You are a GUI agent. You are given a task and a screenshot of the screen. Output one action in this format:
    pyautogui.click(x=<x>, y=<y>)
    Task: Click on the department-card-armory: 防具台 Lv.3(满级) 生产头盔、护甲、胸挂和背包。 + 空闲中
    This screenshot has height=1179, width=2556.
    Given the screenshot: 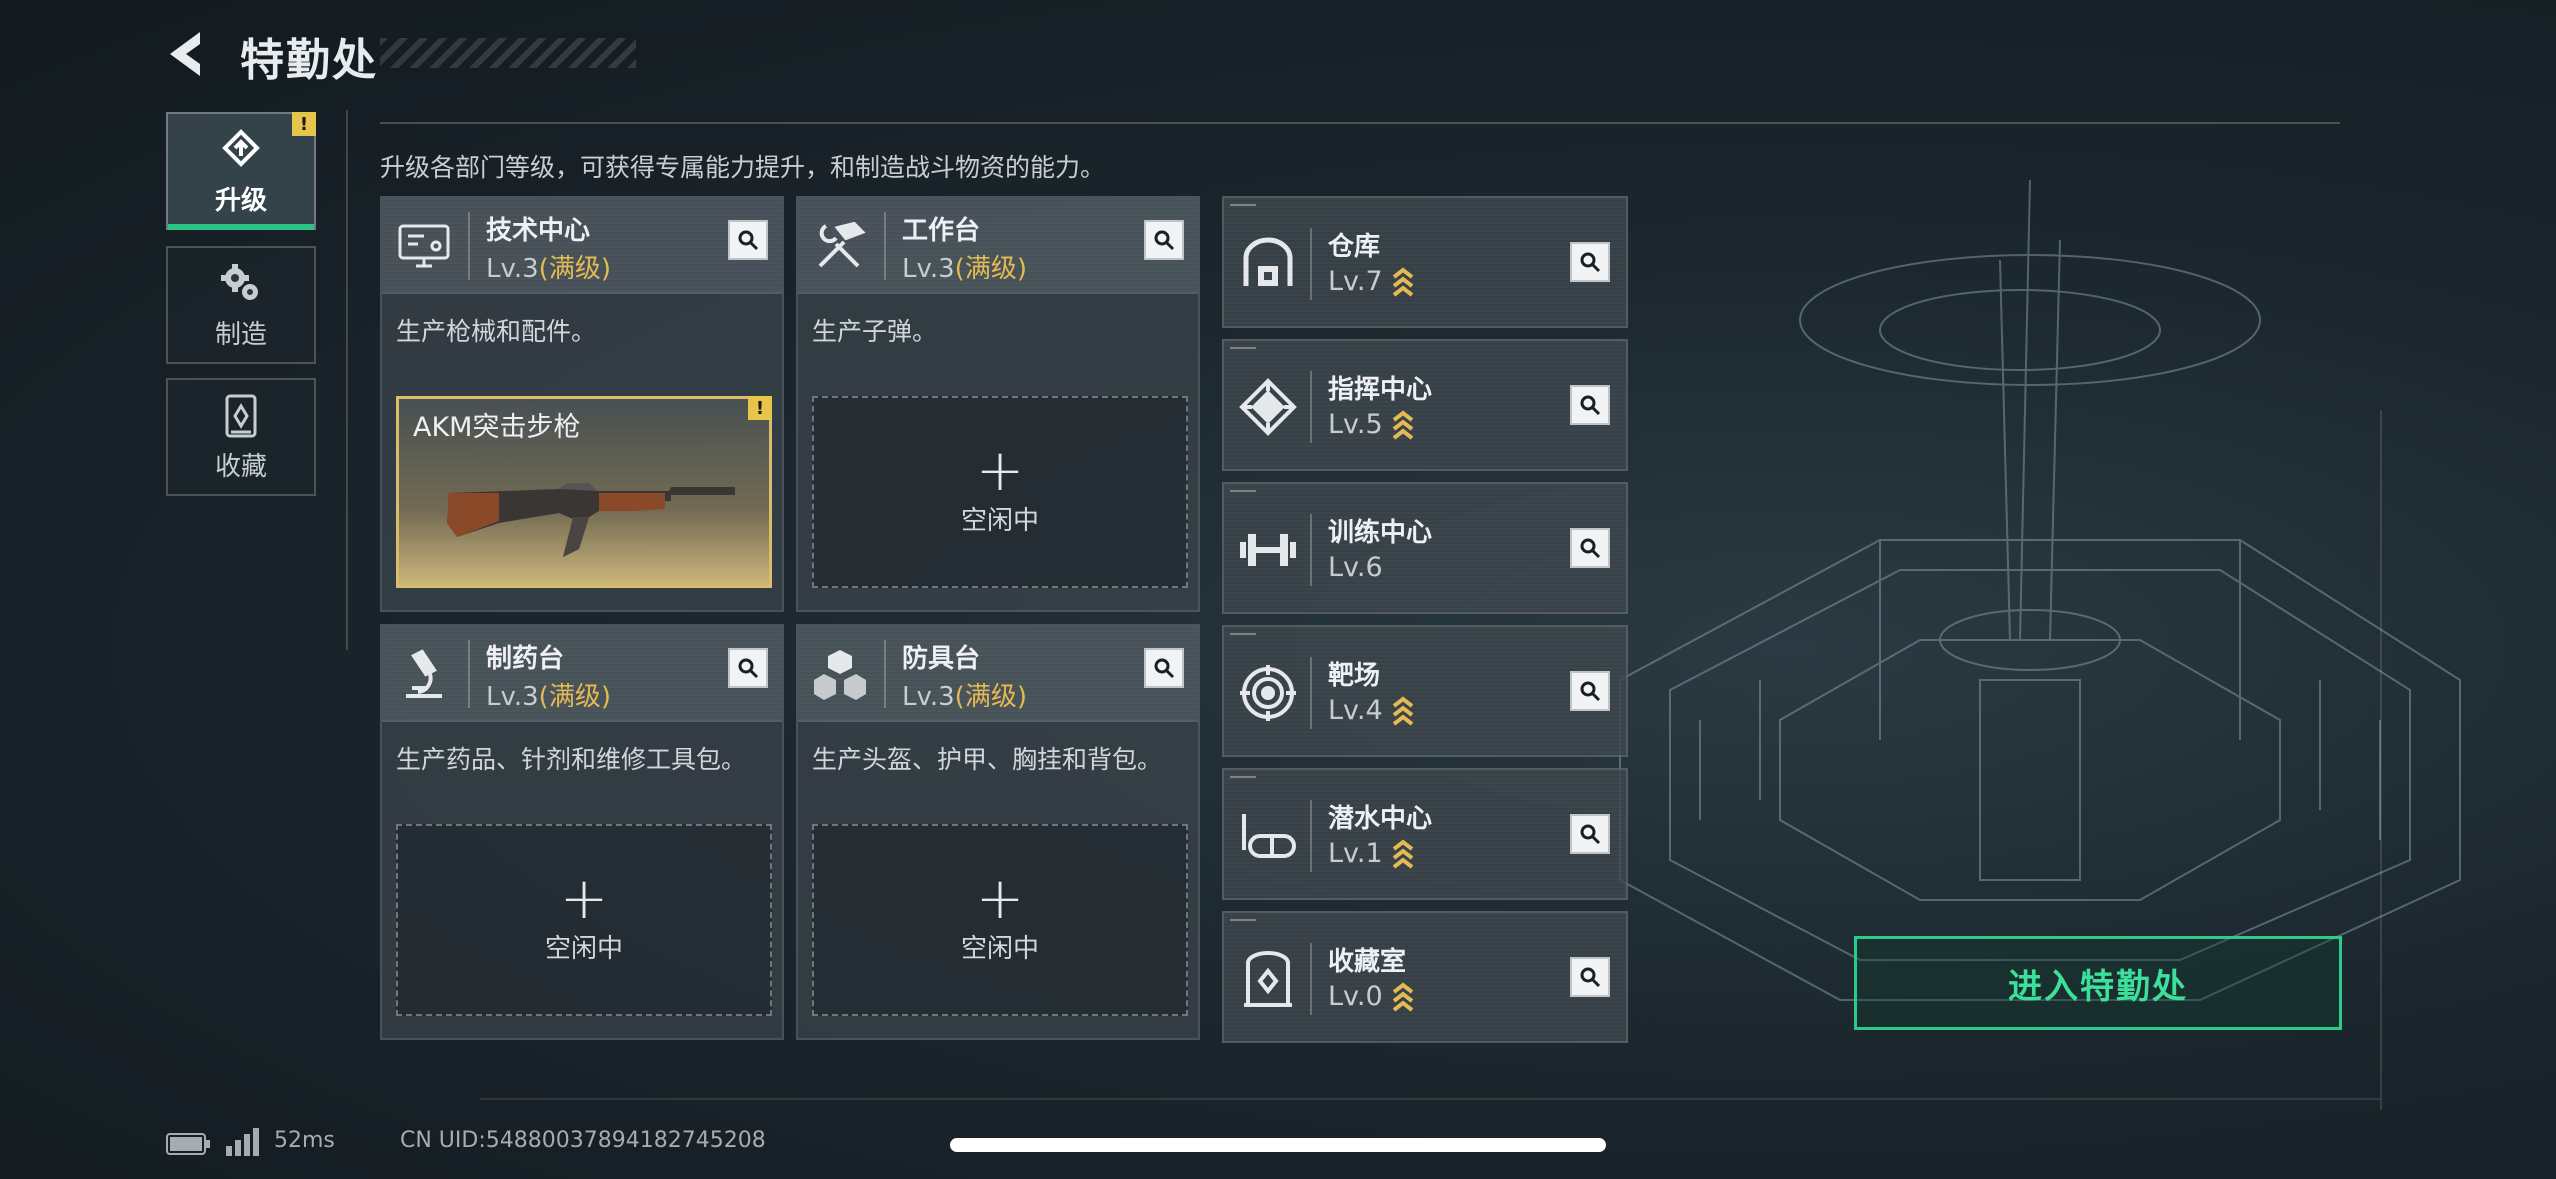 What is the action you would take?
    pyautogui.click(x=998, y=832)
    